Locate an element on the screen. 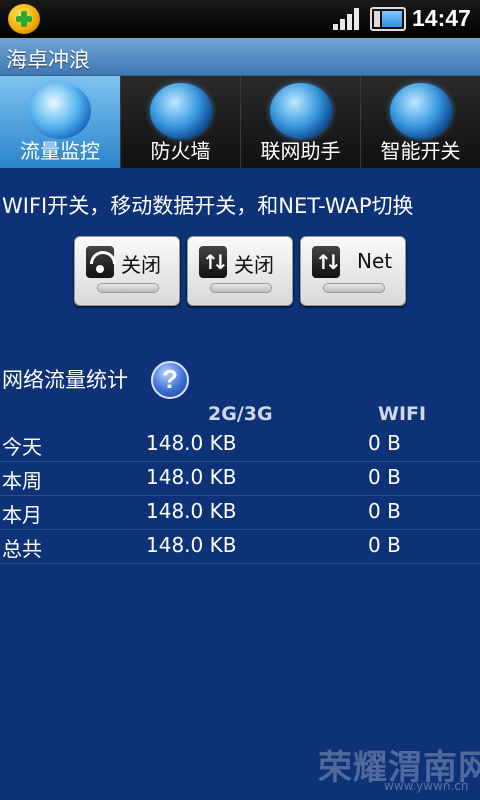 The height and width of the screenshot is (800, 480). row-period: 今天 is located at coordinates (22, 447).